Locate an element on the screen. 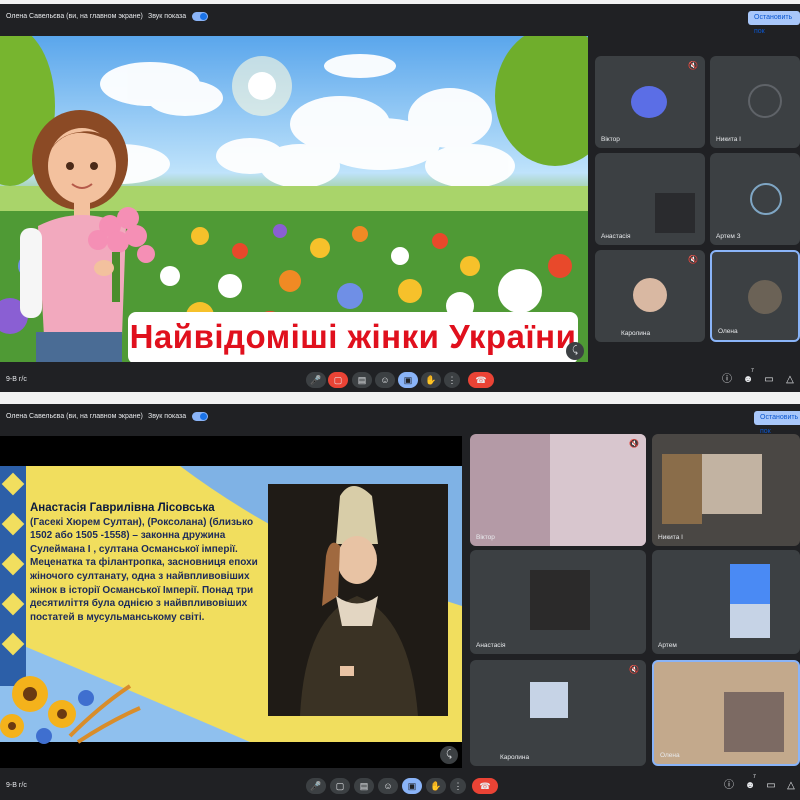  slide-title: Найвідоміші жінки України is located at coordinates (353, 336).